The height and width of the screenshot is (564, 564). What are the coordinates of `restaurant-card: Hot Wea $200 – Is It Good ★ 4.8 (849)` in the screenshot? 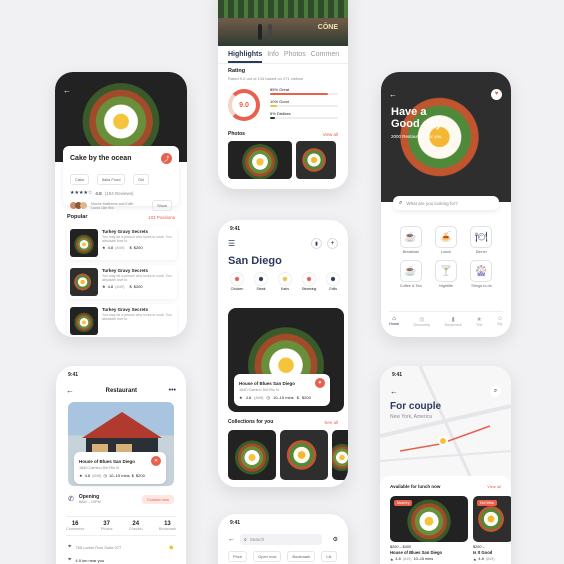 It's located at (492, 529).